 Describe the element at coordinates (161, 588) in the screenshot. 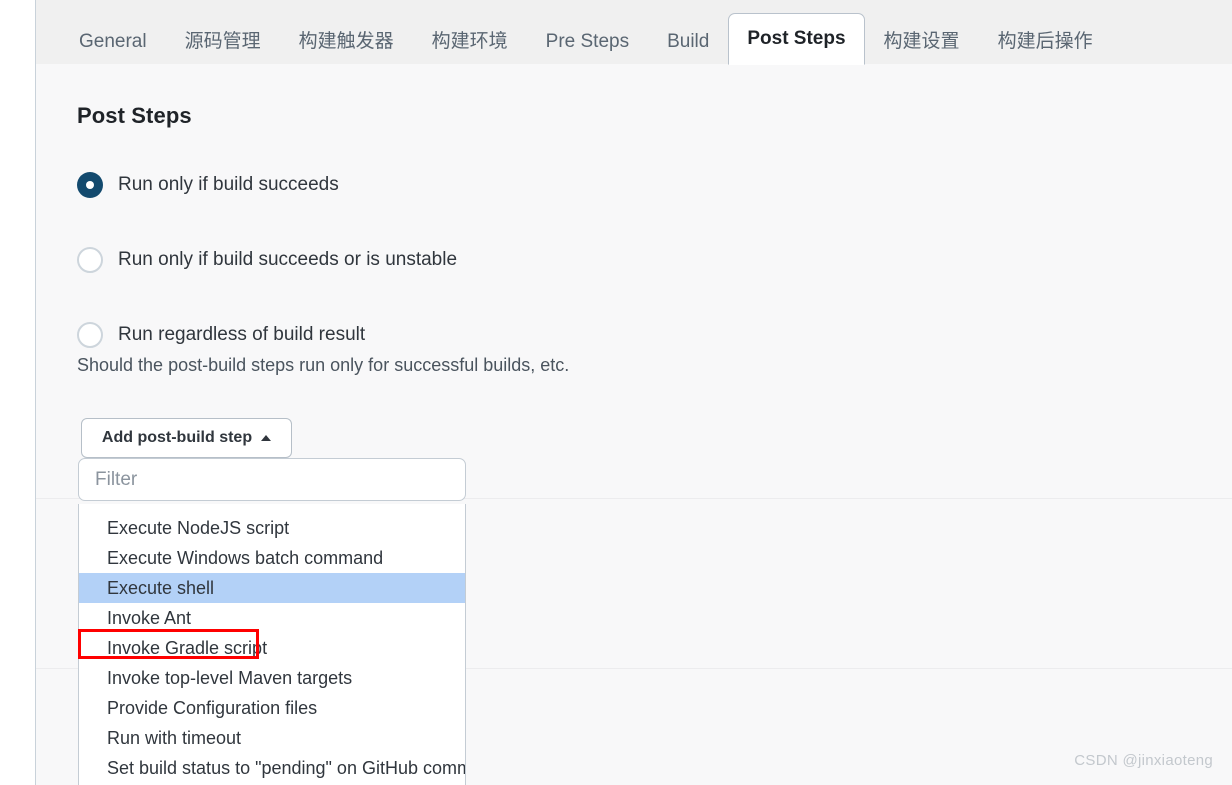

I see `dropdown-item-label: Execute shell` at that location.